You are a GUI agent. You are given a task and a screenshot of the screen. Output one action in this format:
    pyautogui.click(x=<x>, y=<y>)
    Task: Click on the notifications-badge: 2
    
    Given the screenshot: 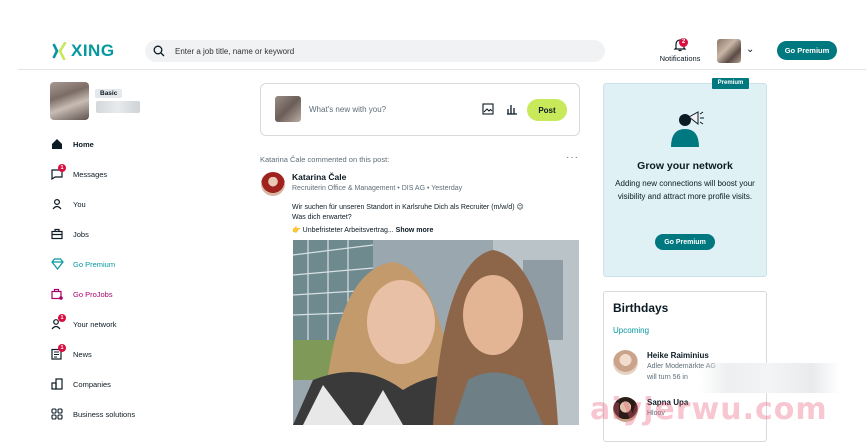 What is the action you would take?
    pyautogui.click(x=683, y=42)
    